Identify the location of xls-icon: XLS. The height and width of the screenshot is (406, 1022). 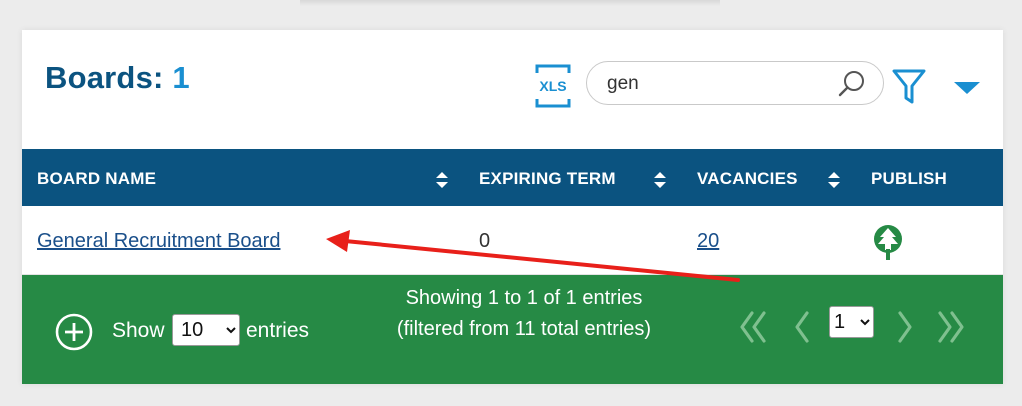
(553, 86).